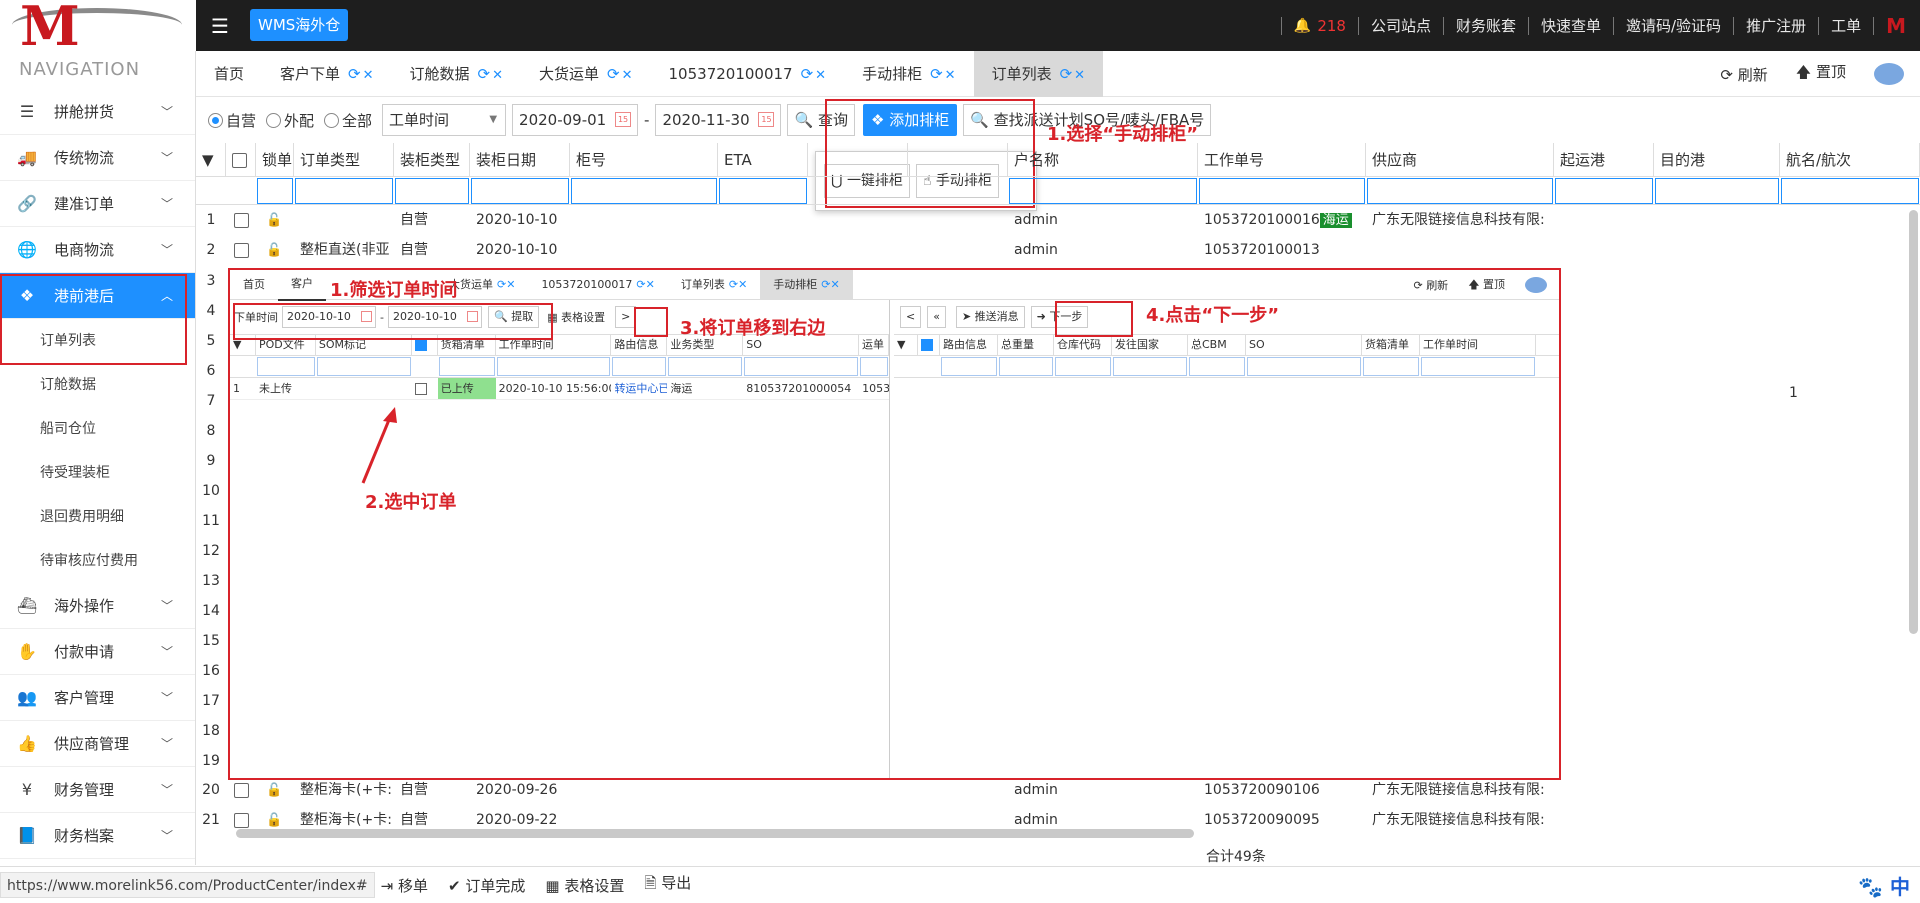 This screenshot has height=903, width=1920. Describe the element at coordinates (404, 885) in the screenshot. I see `move-order-button: ⇥ 移单` at that location.